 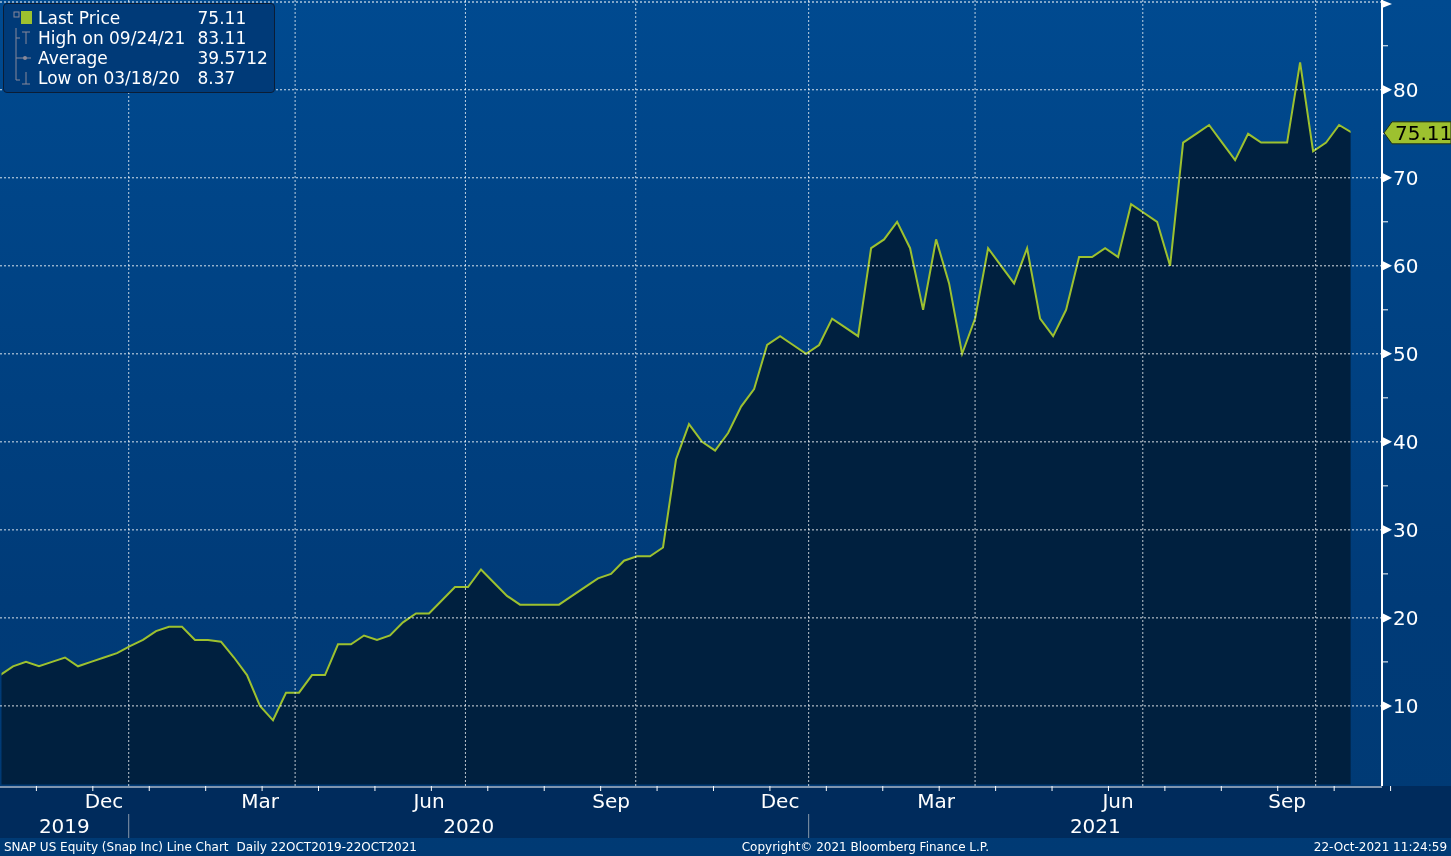 What do you see at coordinates (73, 58) in the screenshot?
I see `legend-label: Average` at bounding box center [73, 58].